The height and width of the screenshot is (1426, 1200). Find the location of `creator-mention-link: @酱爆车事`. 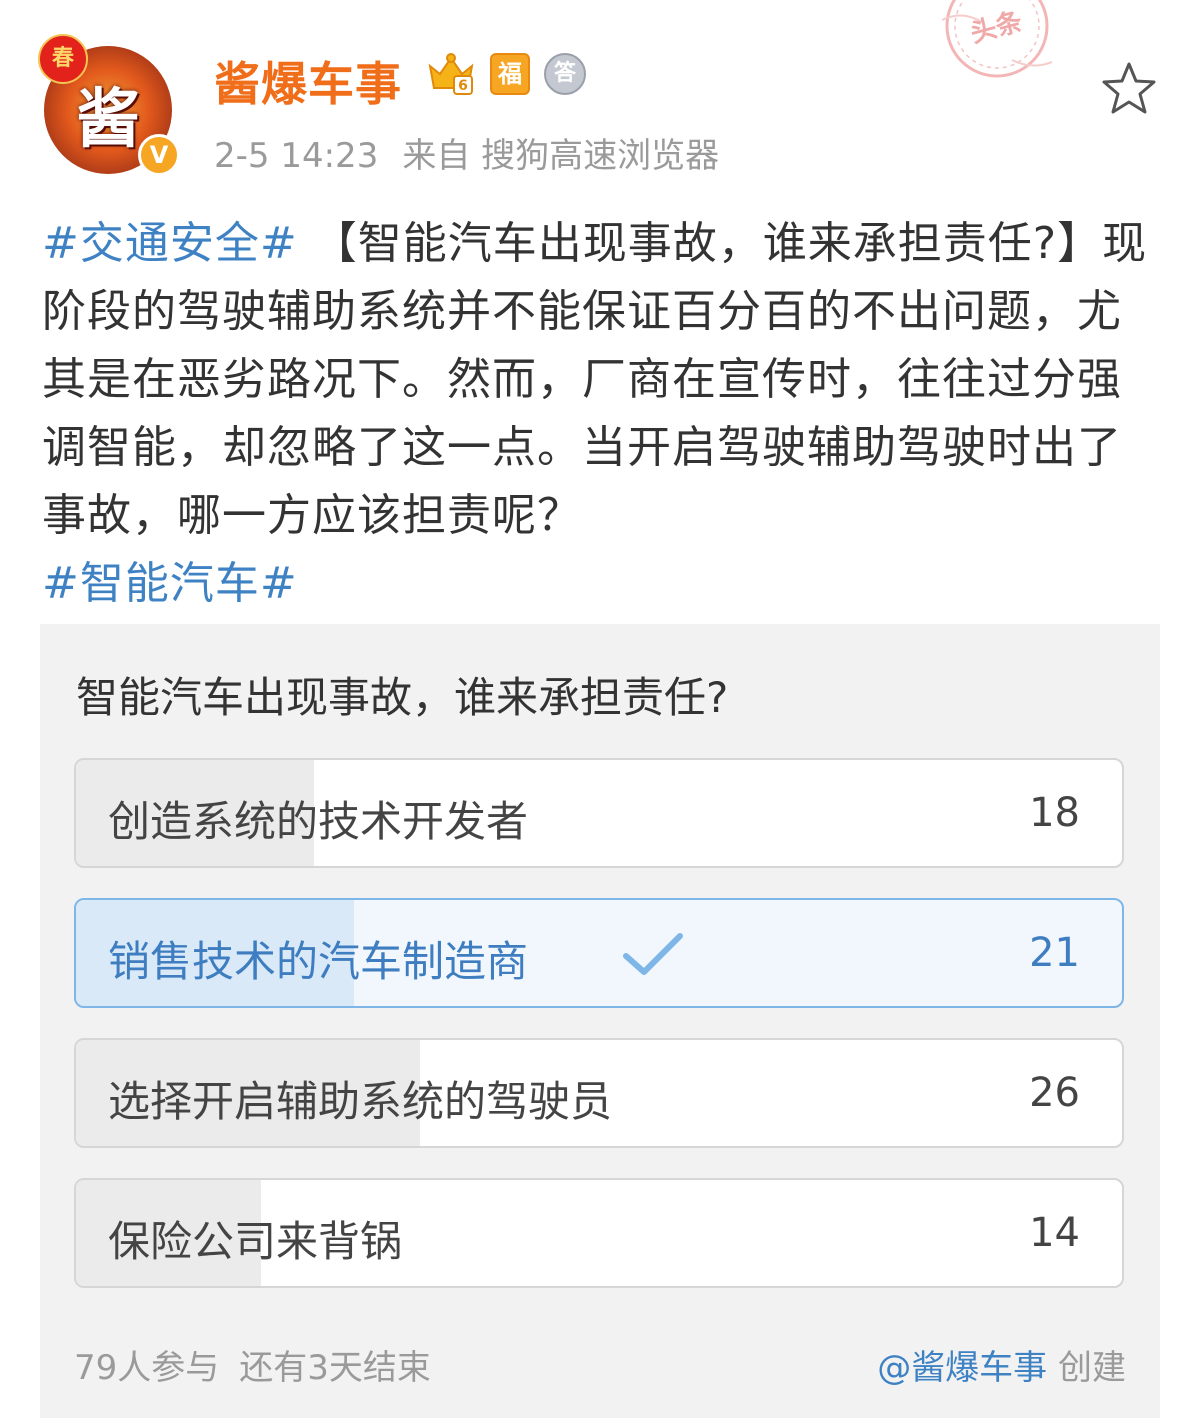

creator-mention-link: @酱爆车事 is located at coordinates (962, 1368).